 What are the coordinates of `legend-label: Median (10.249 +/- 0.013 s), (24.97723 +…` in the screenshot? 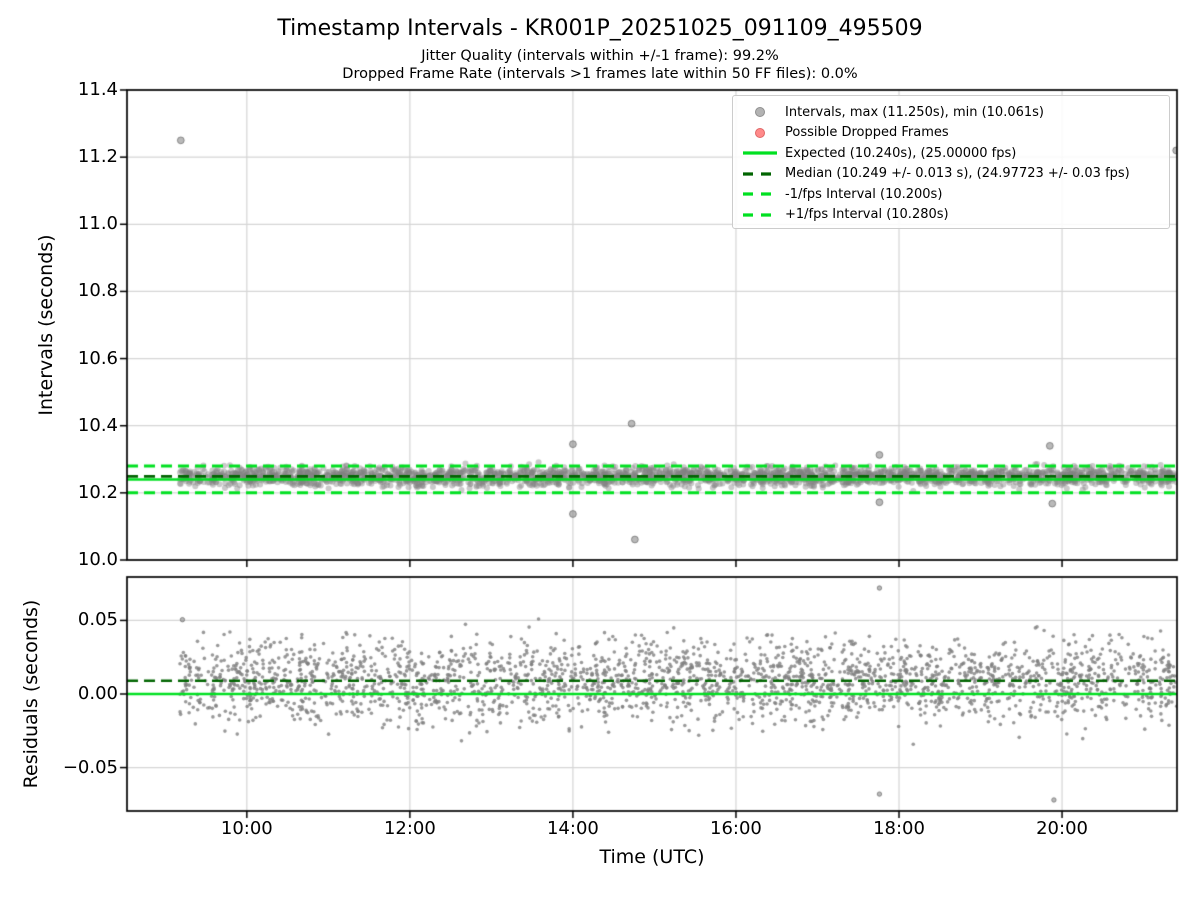 It's located at (957, 174).